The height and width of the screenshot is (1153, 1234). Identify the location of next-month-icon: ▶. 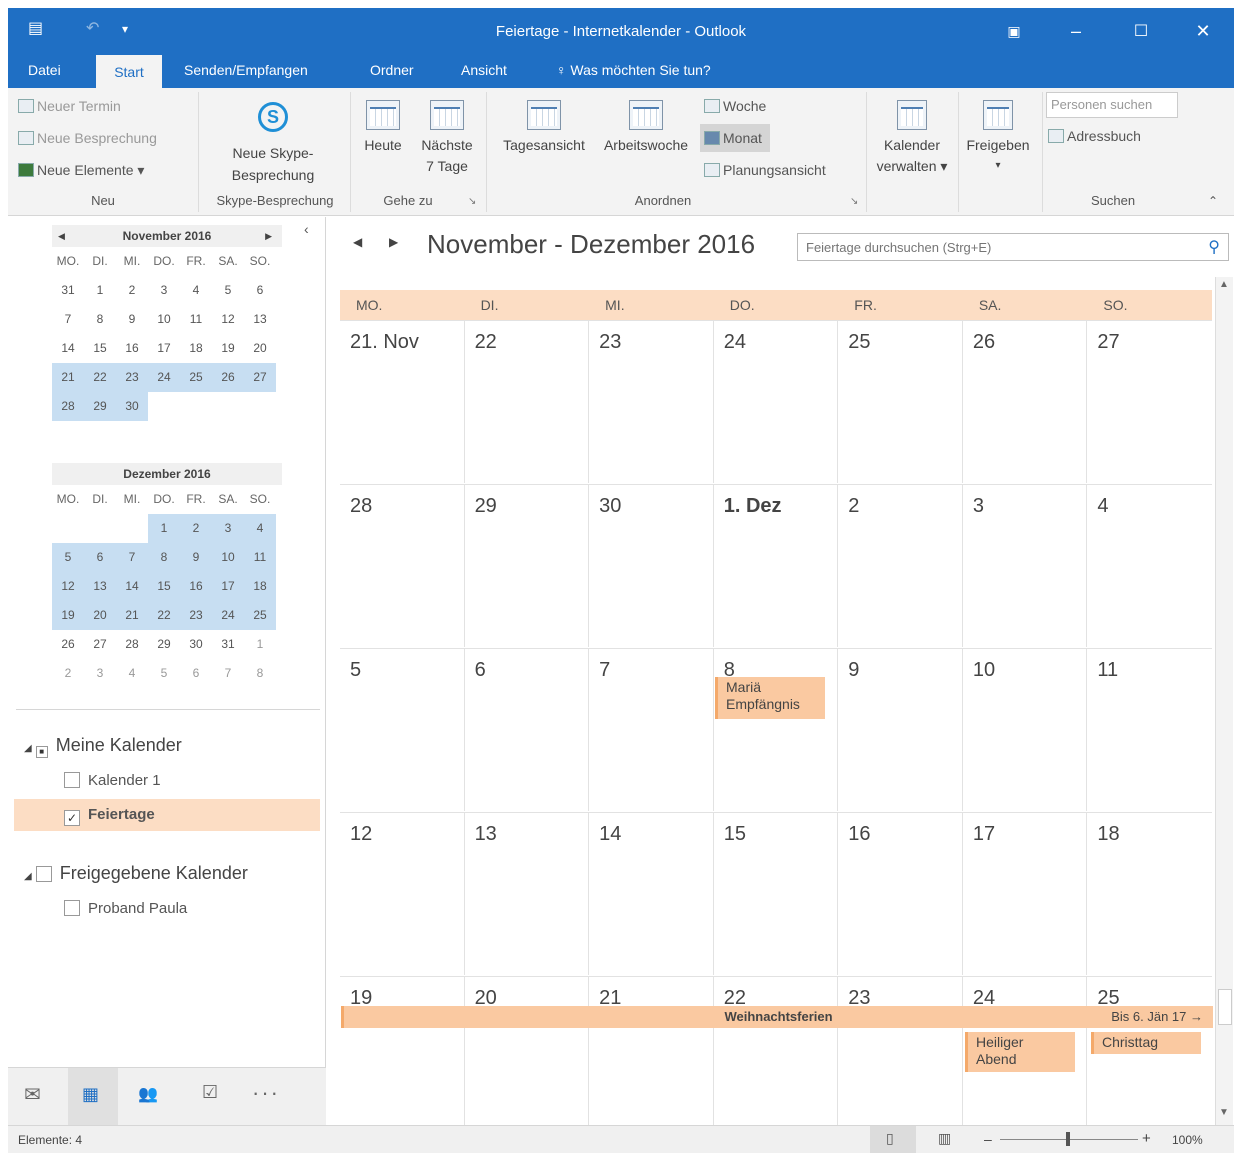
(268, 236).